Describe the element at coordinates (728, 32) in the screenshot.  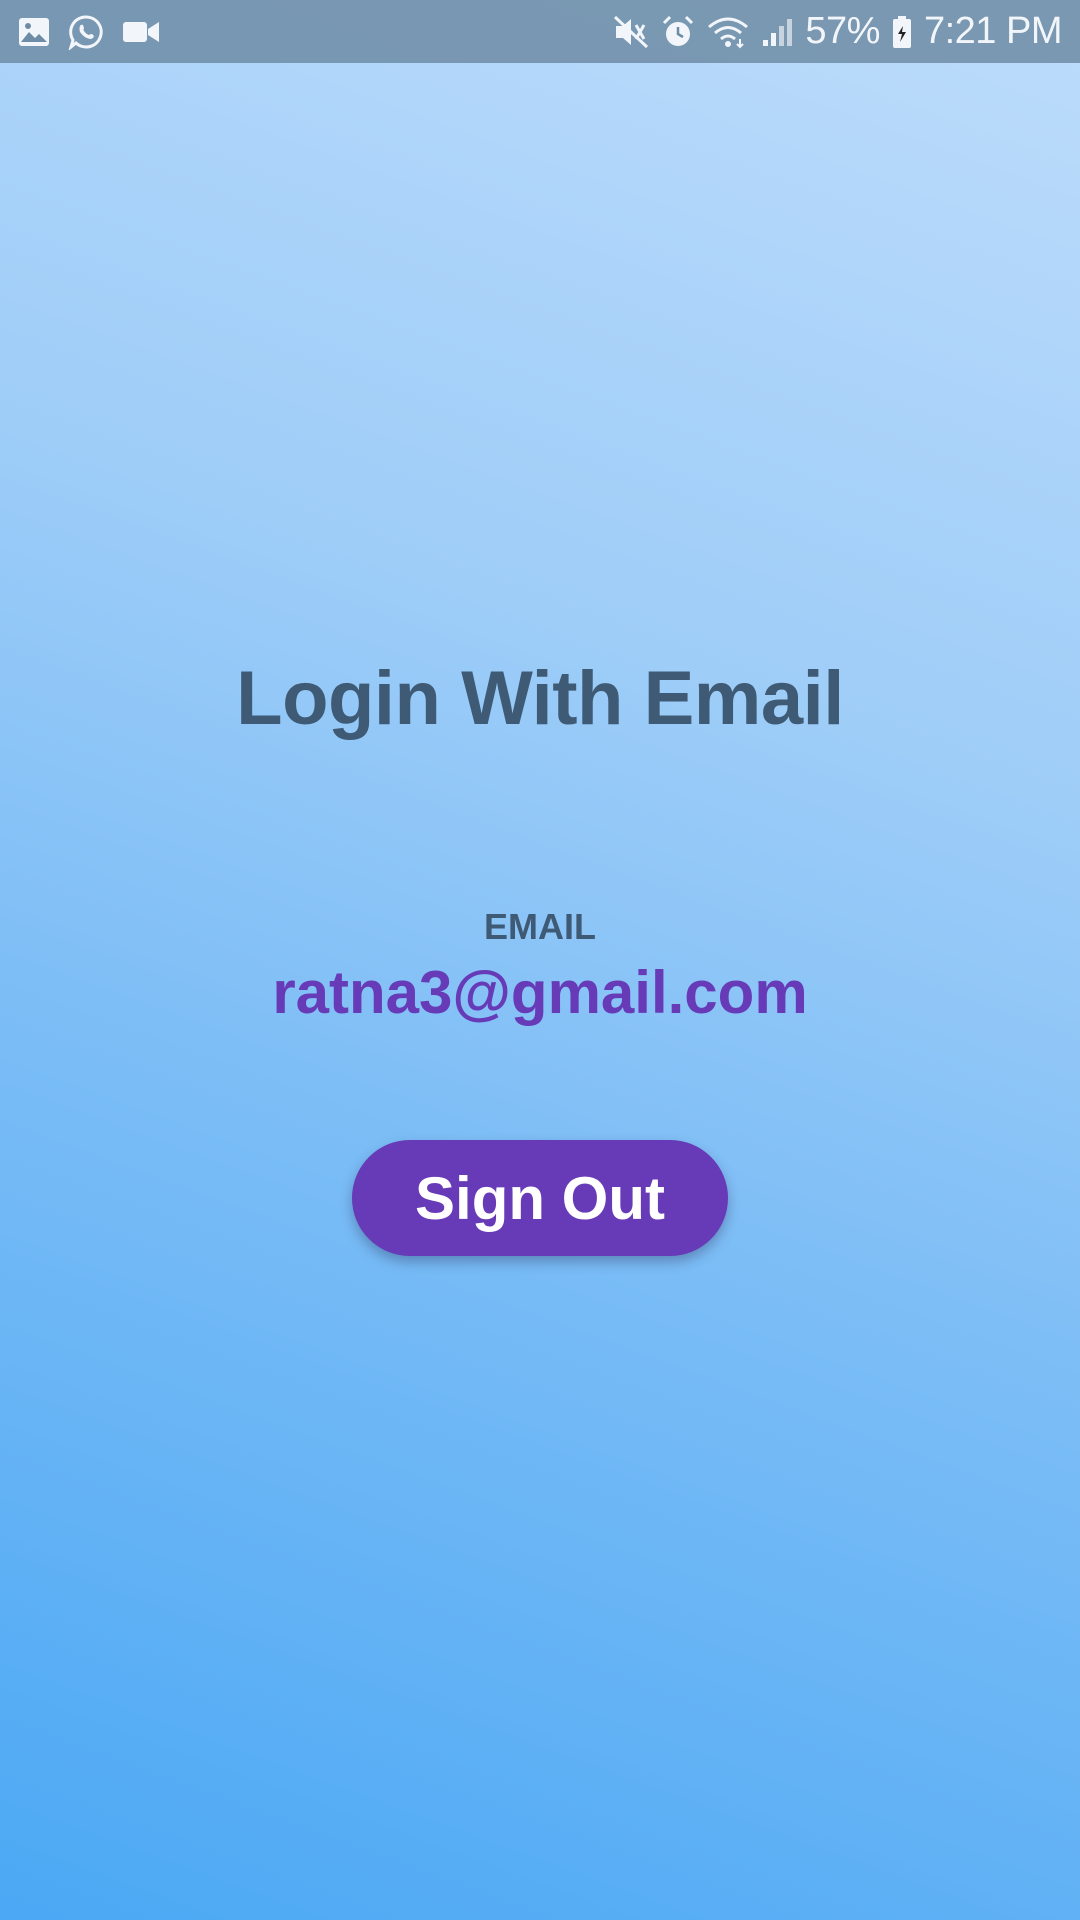
I see `wifi-icon` at that location.